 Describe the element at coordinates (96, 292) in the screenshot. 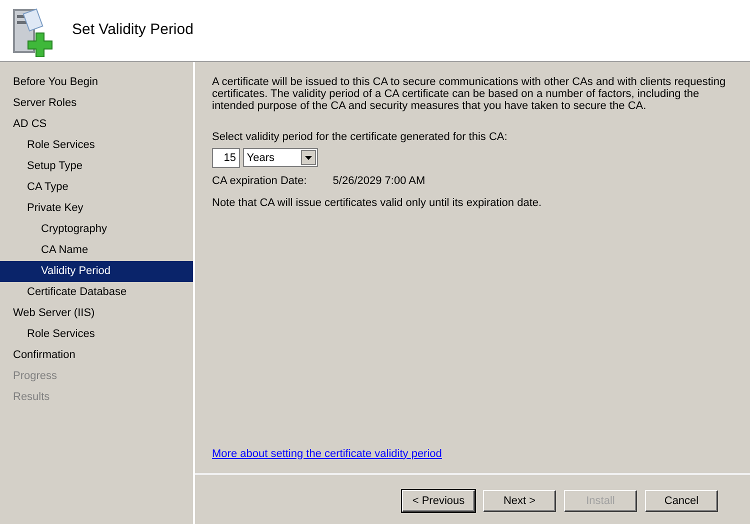

I see `nav-item: Certificate Database` at that location.